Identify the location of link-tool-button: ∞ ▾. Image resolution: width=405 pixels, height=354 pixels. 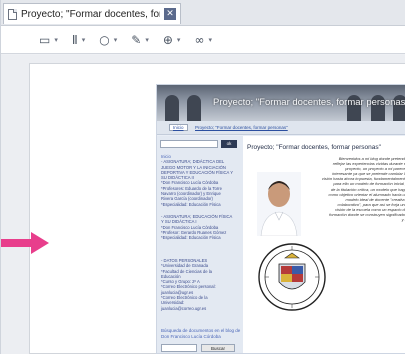
(203, 40).